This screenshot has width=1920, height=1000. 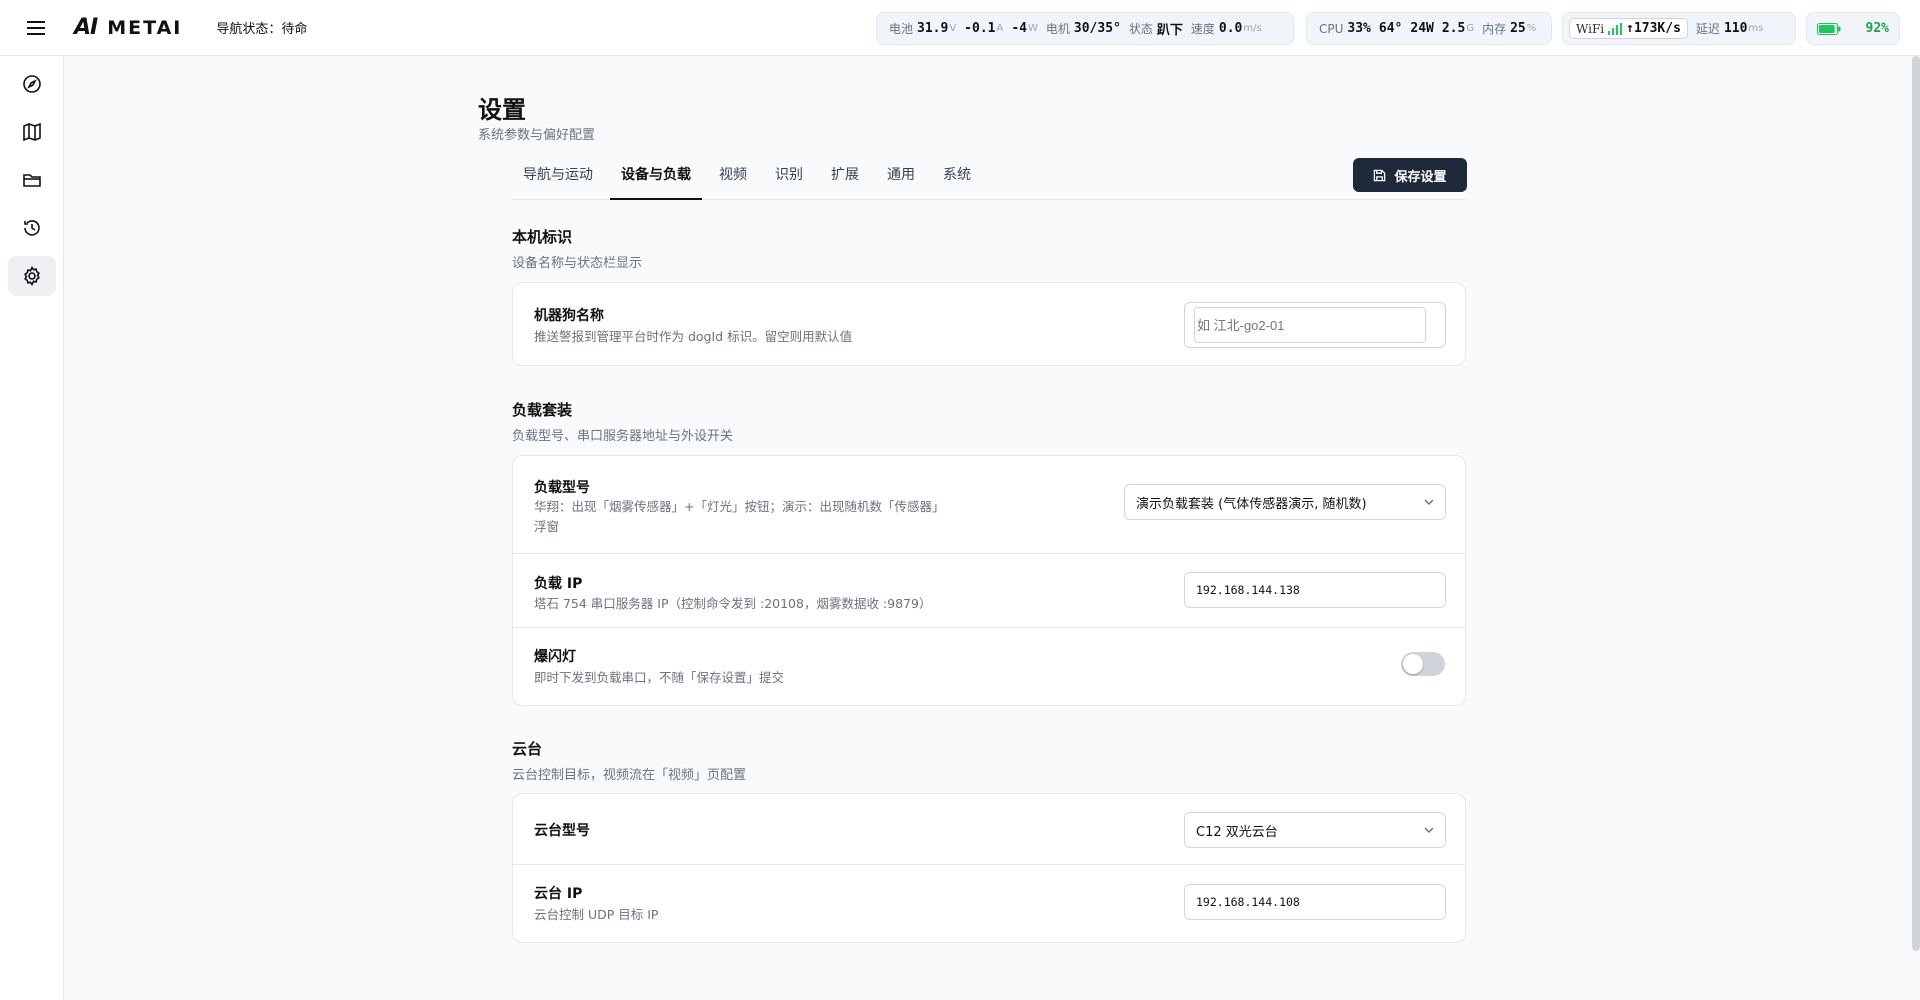 I want to click on tab-extensions: 扩展, so click(x=845, y=179).